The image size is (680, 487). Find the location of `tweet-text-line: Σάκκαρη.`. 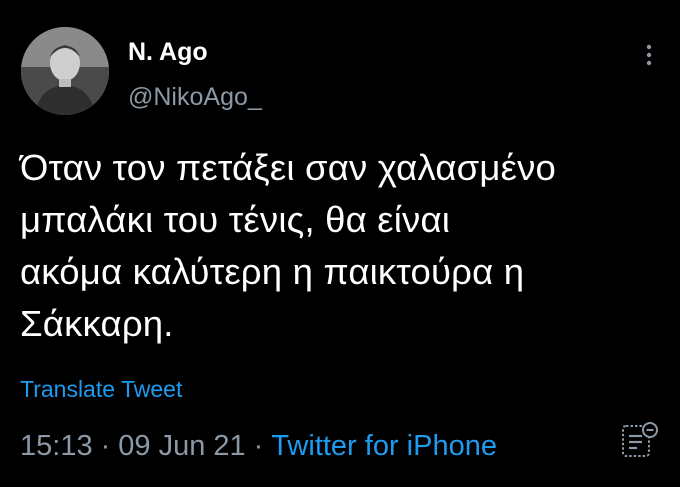

tweet-text-line: Σάκκαρη. is located at coordinates (97, 323).